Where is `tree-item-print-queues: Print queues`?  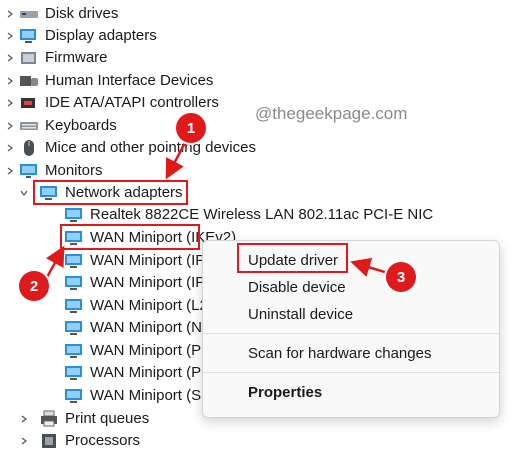 tree-item-print-queues: Print queues is located at coordinates (85, 419).